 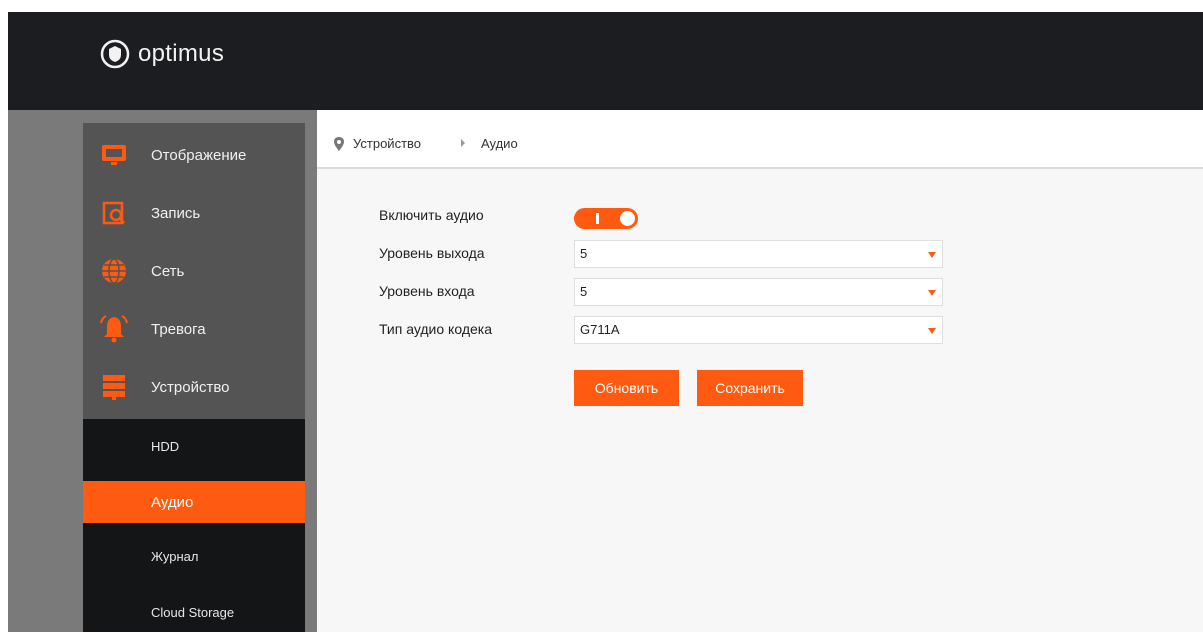 I want to click on enable-audio-label: Включить аудио, so click(x=431, y=215).